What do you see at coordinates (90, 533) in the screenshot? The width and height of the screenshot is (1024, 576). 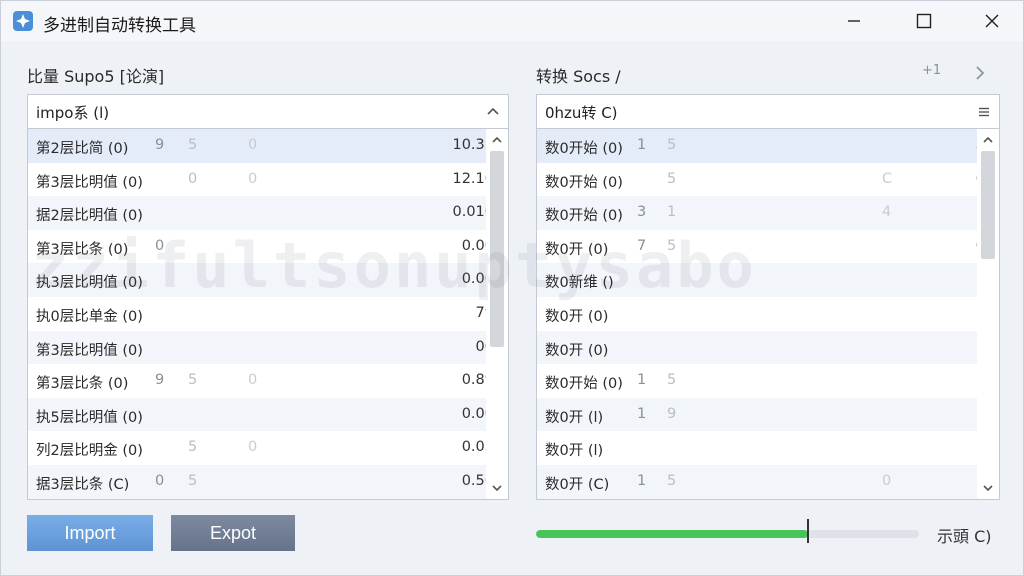 I see `import-button: Import` at bounding box center [90, 533].